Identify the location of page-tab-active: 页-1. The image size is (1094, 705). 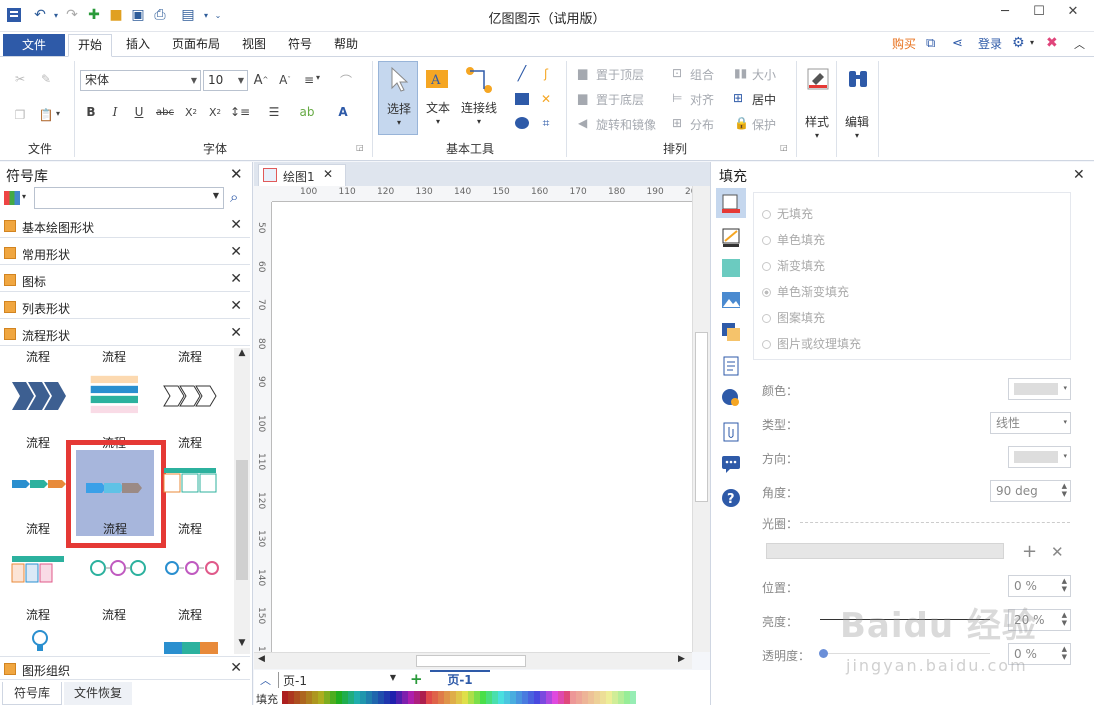
(460, 680).